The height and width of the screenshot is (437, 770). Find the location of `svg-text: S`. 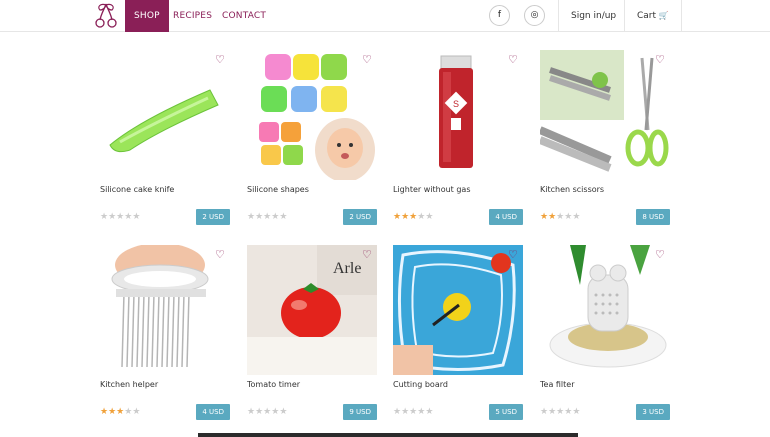

svg-text: S is located at coordinates (456, 104).